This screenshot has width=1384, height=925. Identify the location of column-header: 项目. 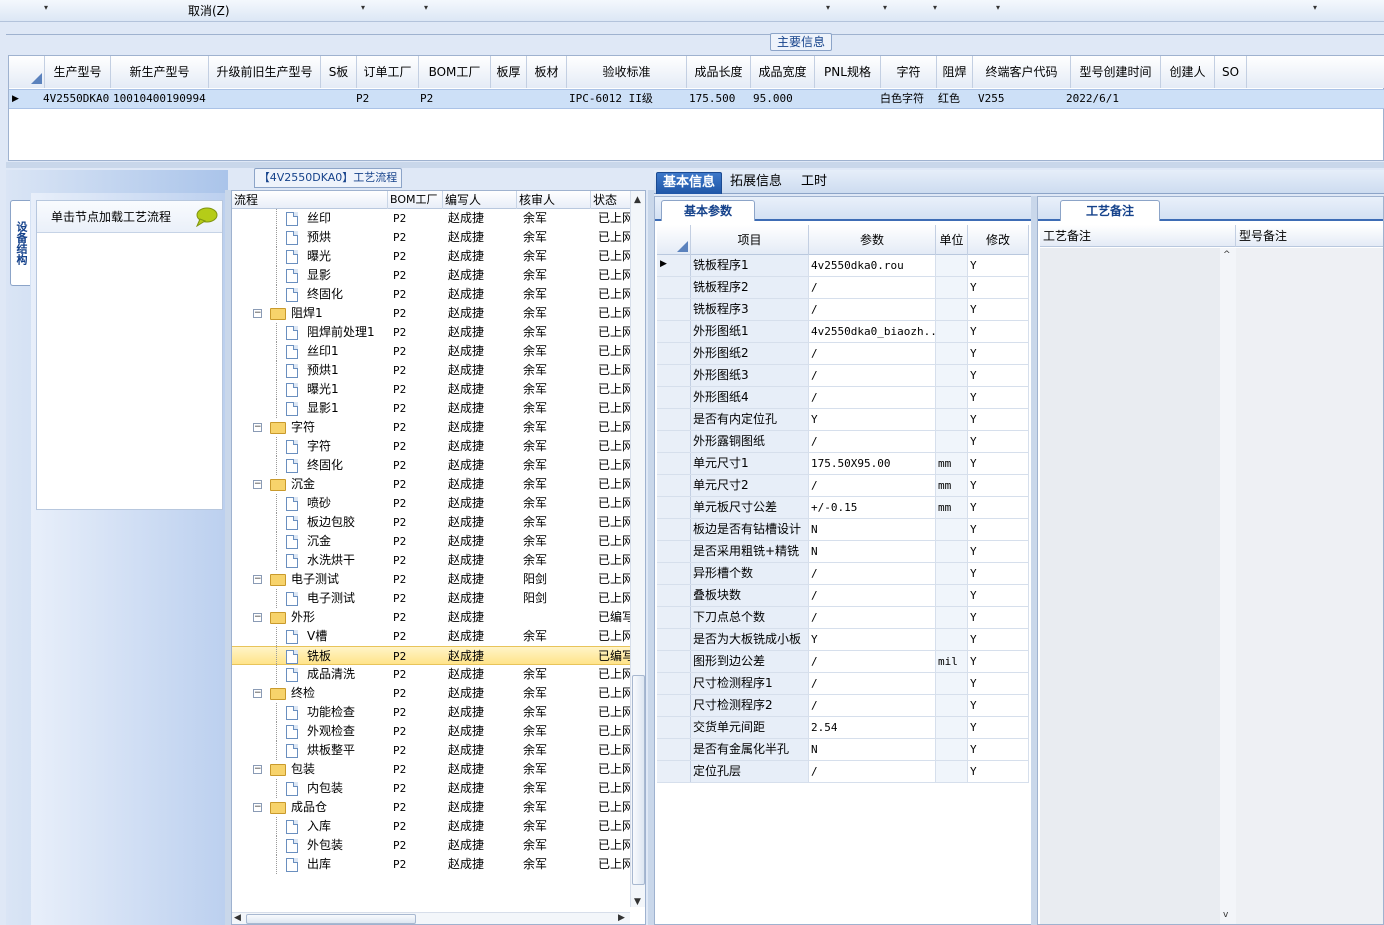
(750, 240).